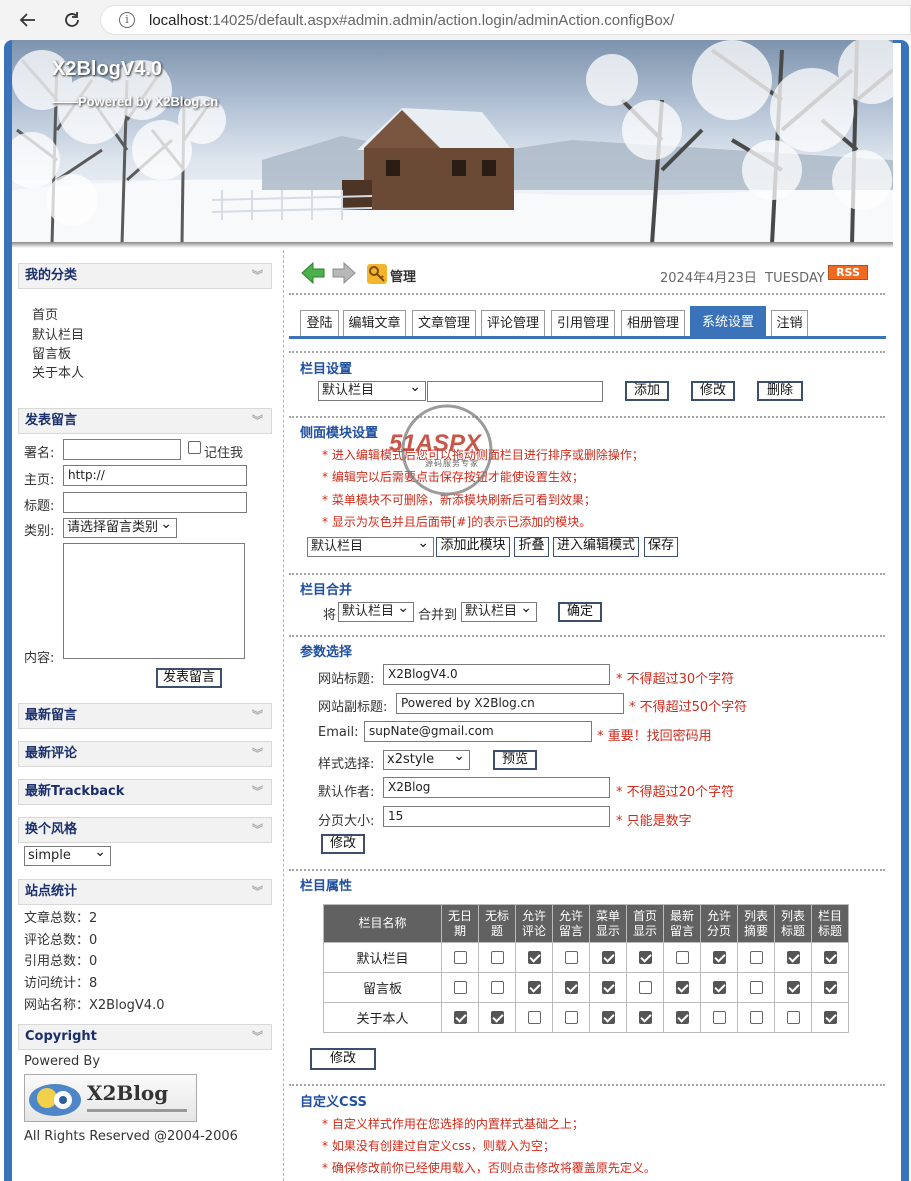 Image resolution: width=911 pixels, height=1181 pixels. I want to click on tab-article-manage: 文章管理, so click(444, 323).